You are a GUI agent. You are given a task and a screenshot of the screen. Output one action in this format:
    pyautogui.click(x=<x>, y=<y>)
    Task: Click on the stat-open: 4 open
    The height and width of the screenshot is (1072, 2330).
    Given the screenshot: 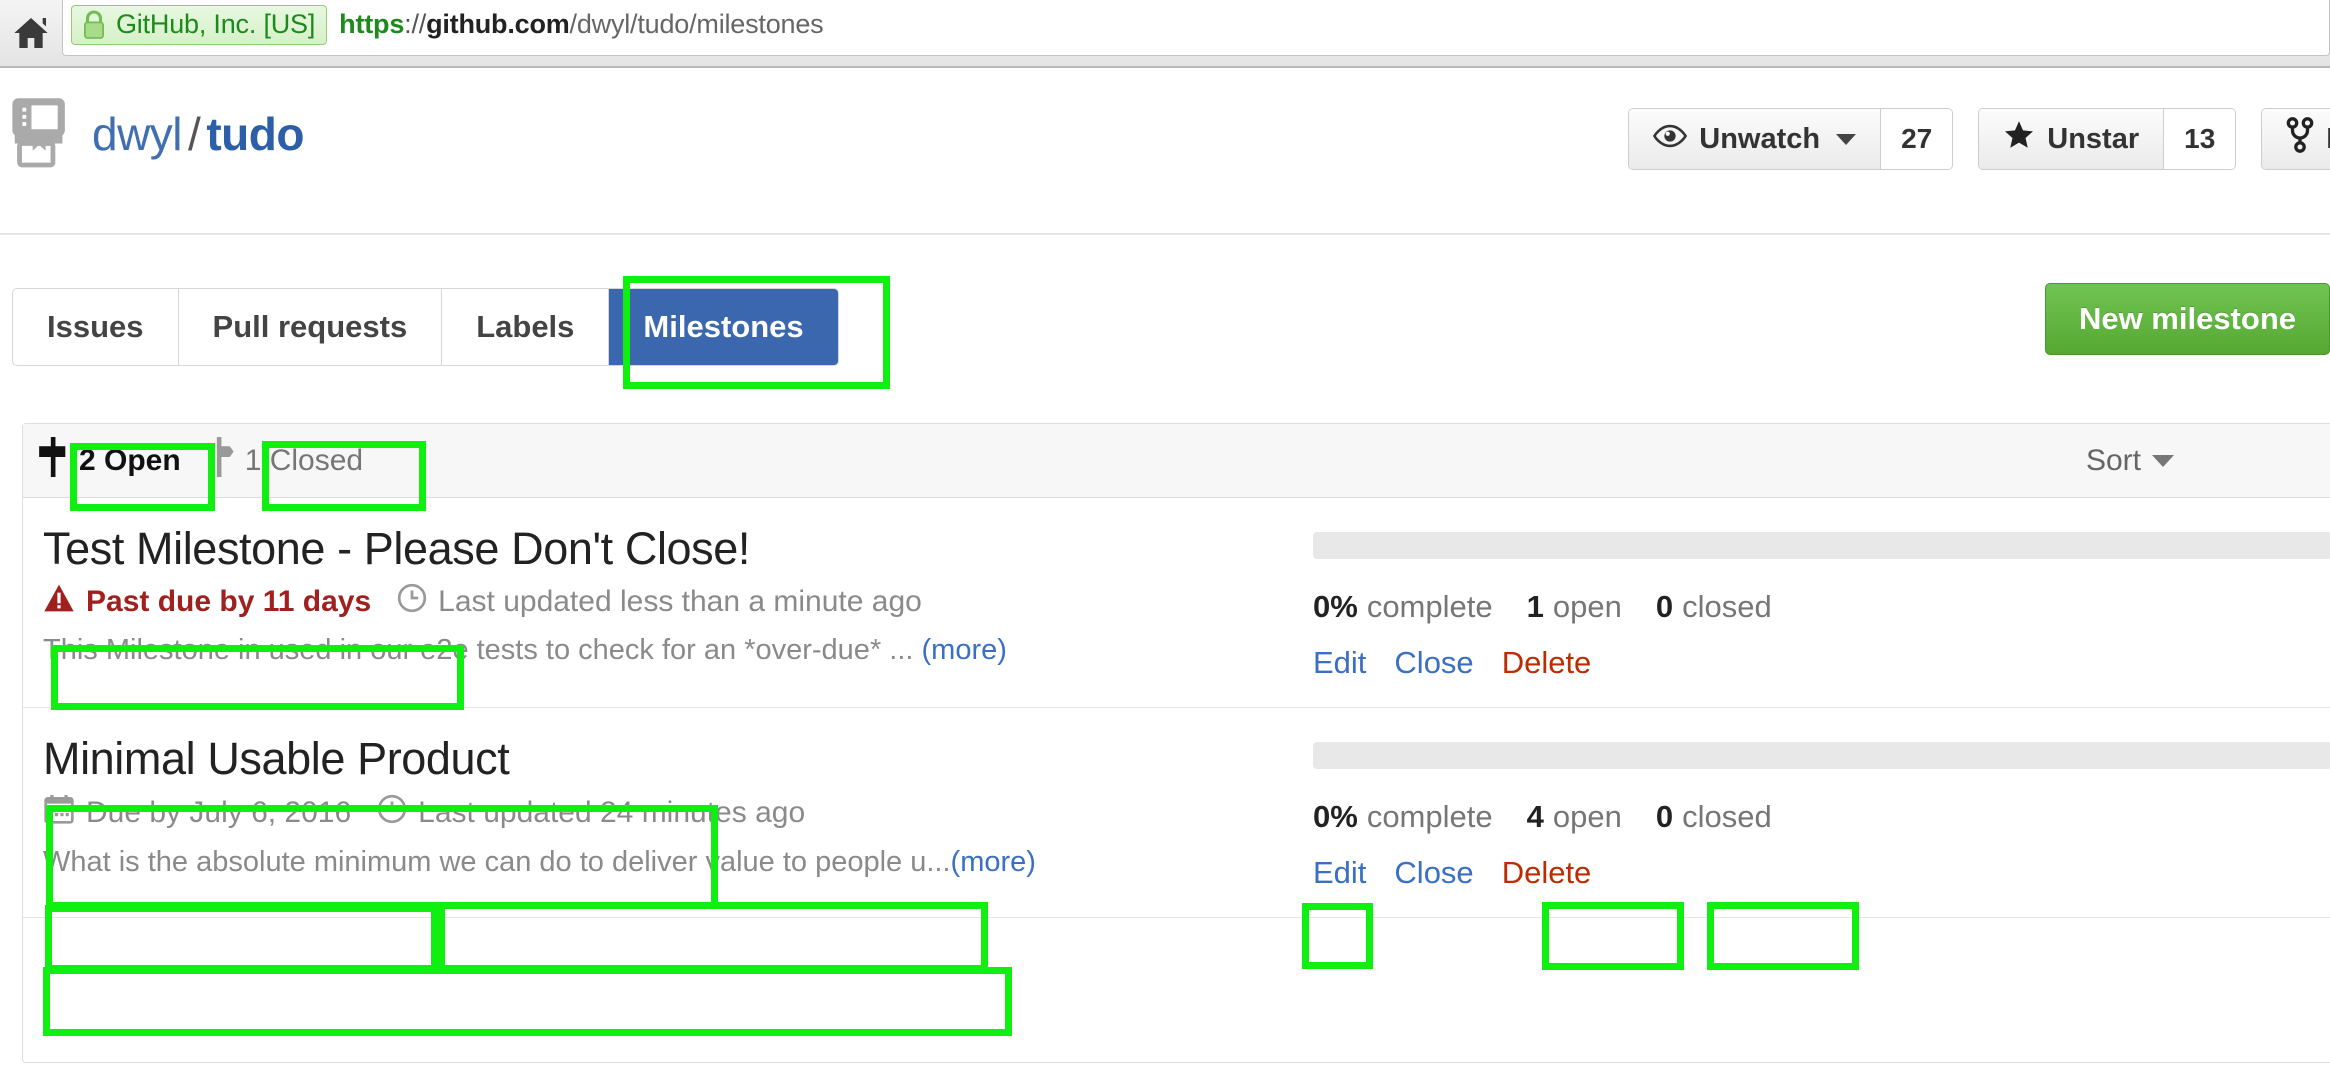 What is the action you would take?
    pyautogui.click(x=1574, y=817)
    